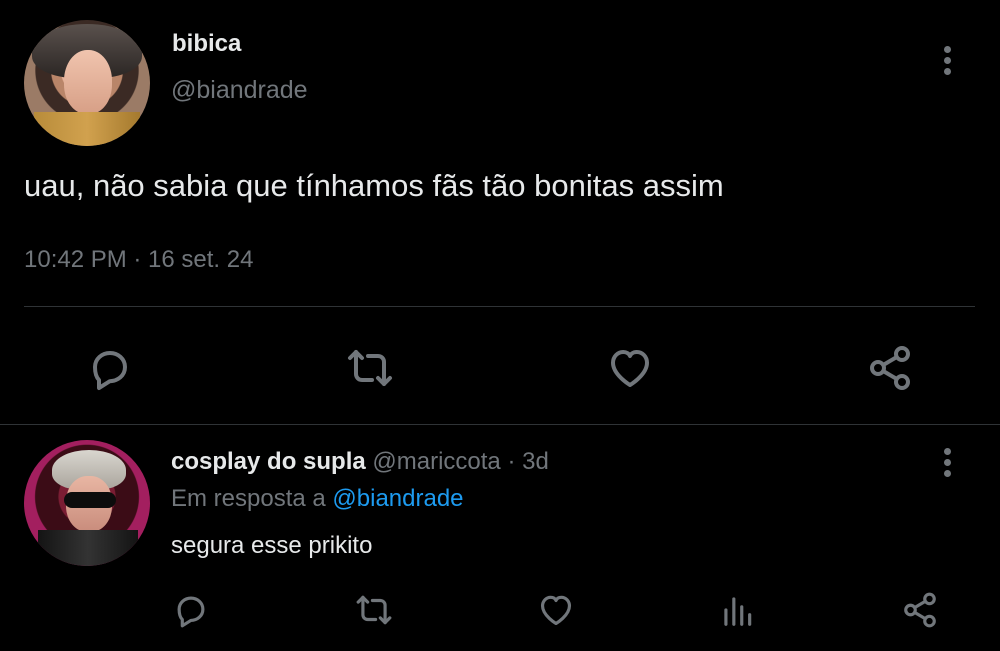 Image resolution: width=1000 pixels, height=651 pixels. Describe the element at coordinates (948, 61) in the screenshot. I see `more-options-icon` at that location.